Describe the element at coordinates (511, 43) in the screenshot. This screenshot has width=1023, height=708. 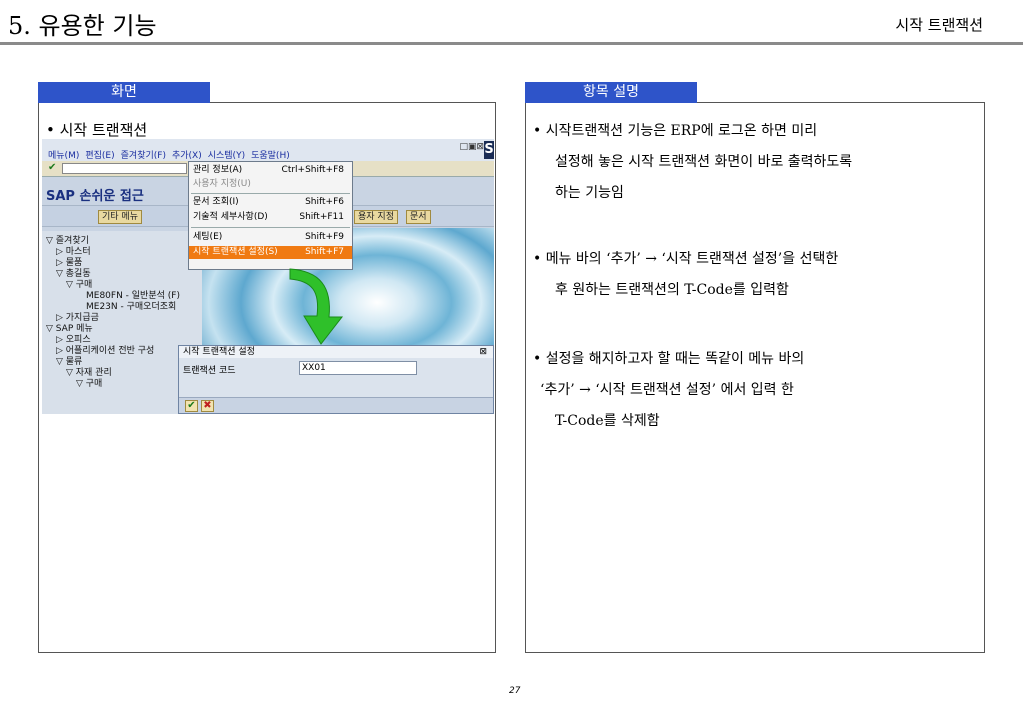
I see `title-rule` at that location.